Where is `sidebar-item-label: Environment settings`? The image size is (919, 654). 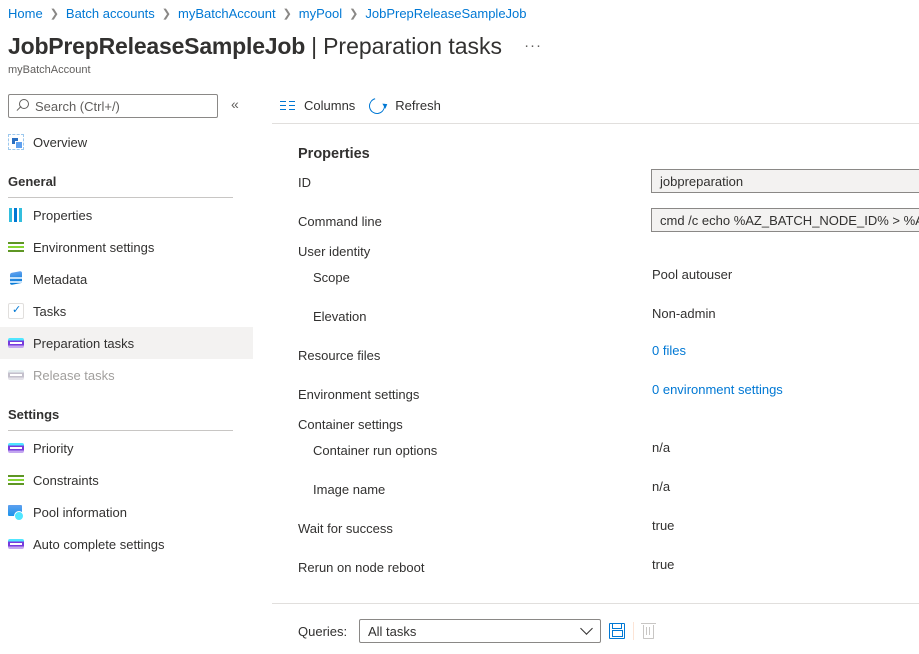 sidebar-item-label: Environment settings is located at coordinates (94, 247).